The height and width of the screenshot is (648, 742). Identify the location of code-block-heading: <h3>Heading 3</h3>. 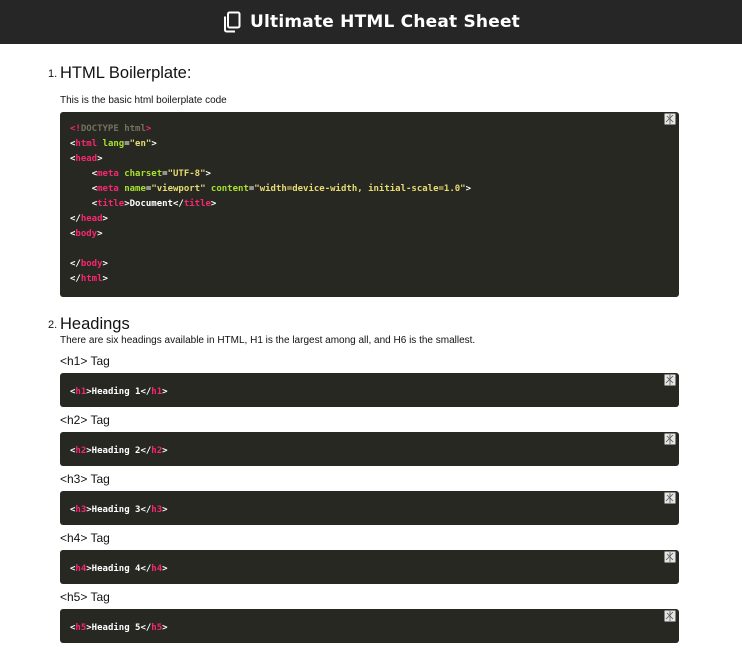
(369, 508).